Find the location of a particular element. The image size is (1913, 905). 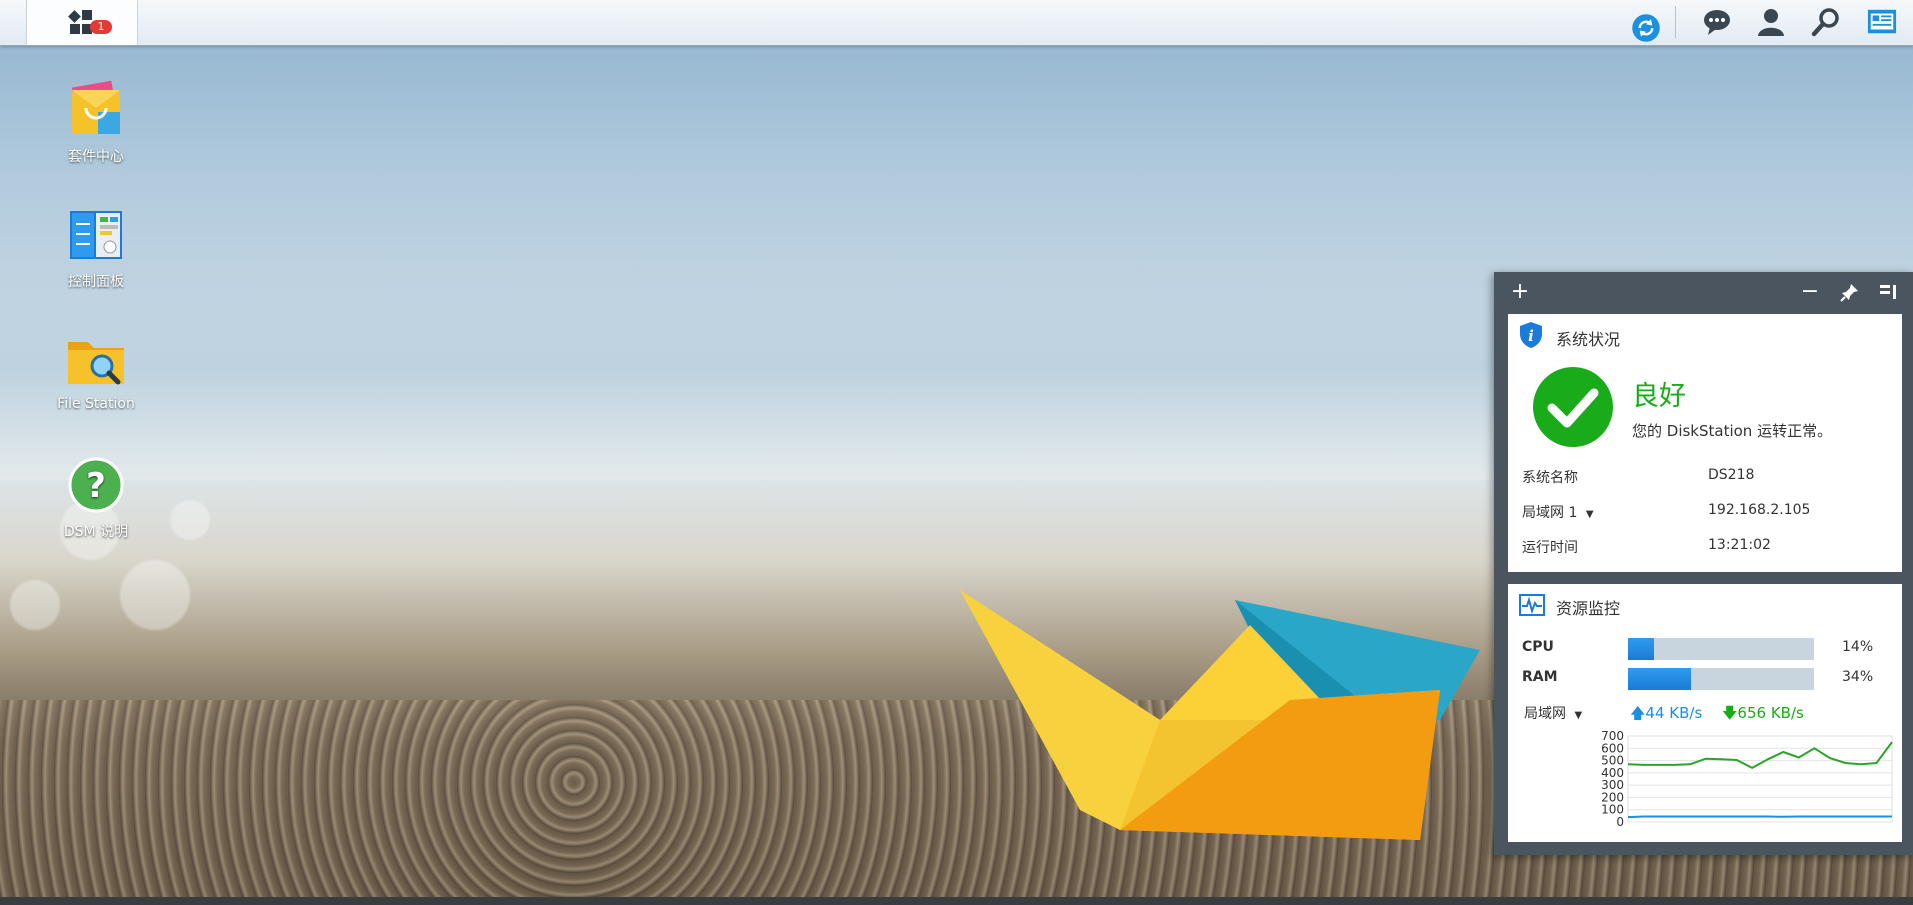

desktop-icon-label: 套件中心 is located at coordinates (96, 157).